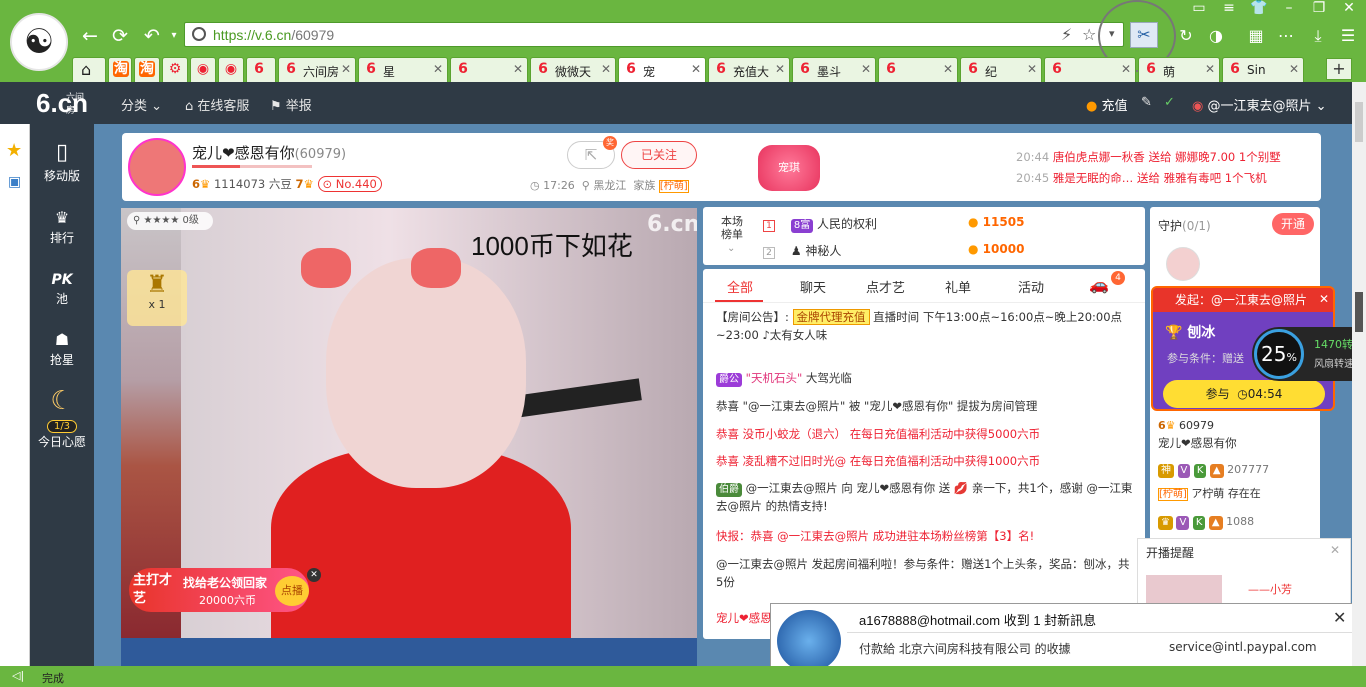 The height and width of the screenshot is (687, 1366). Describe the element at coordinates (273, 35) in the screenshot. I see `url-text: https://v.6.cn/60979` at that location.